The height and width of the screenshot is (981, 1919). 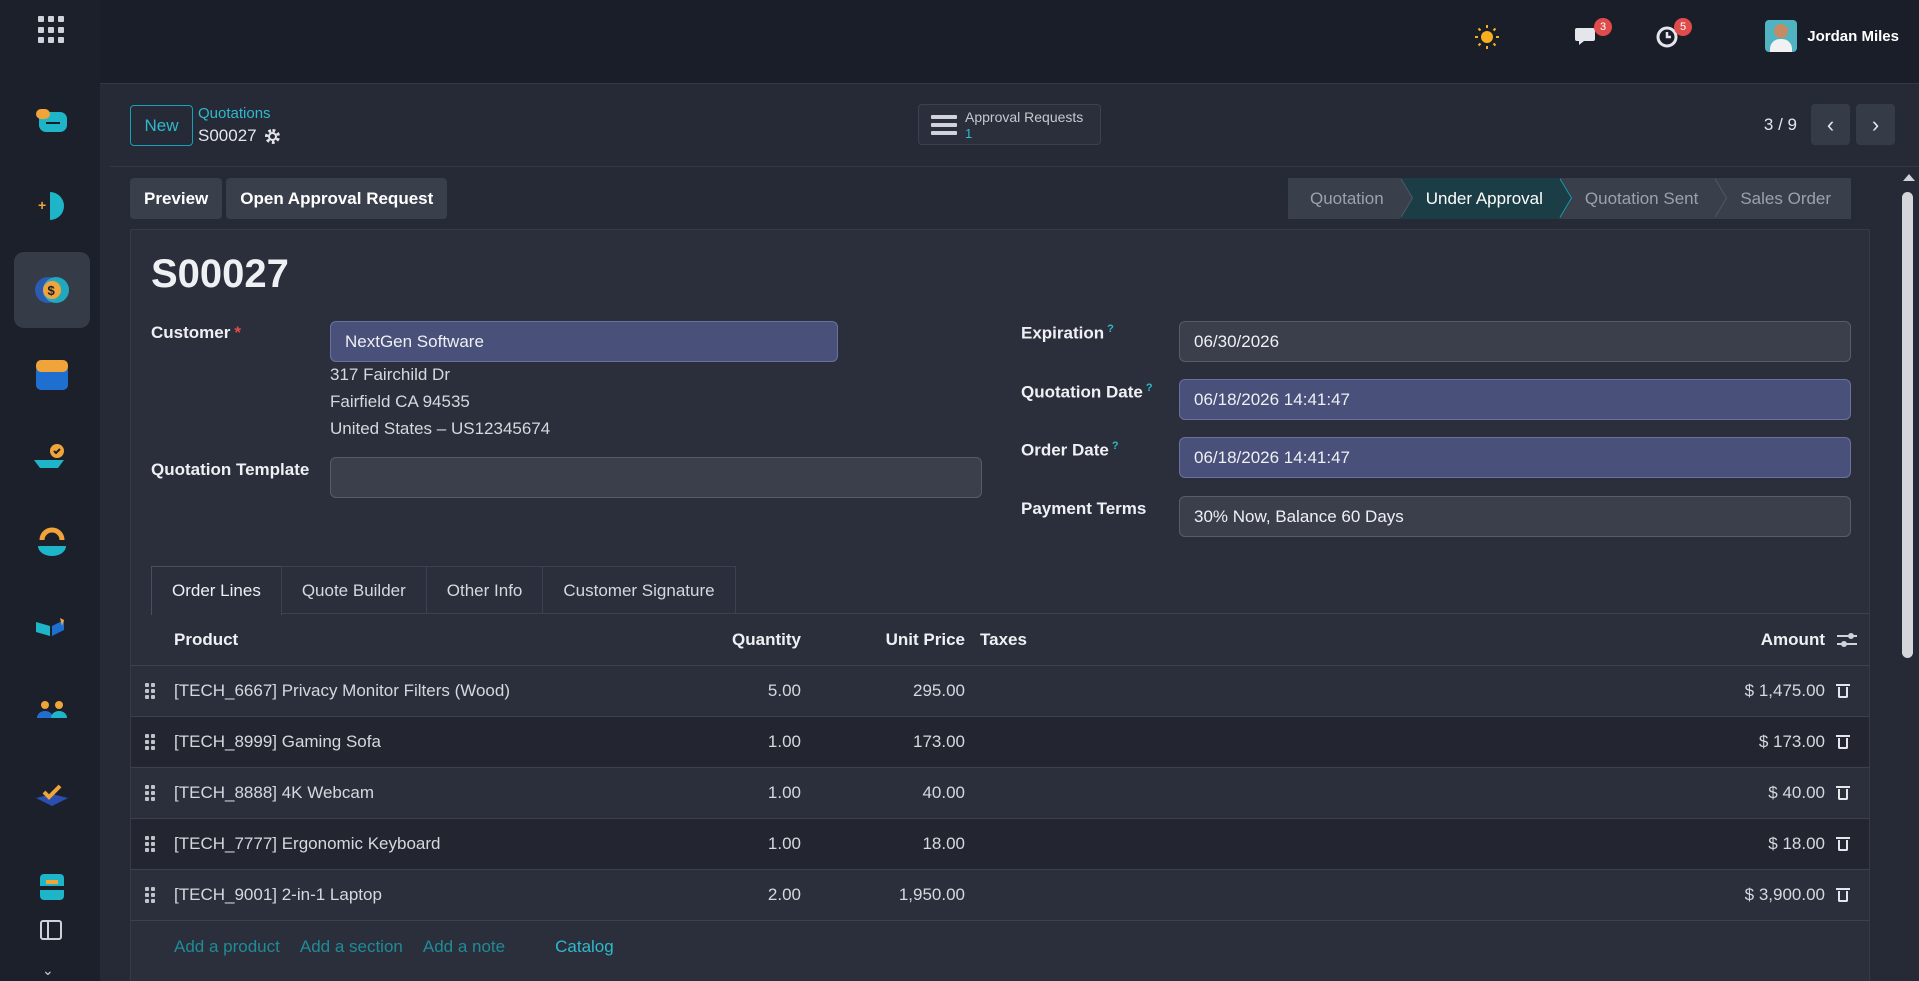 I want to click on tab-order-lines: Order Lines, so click(x=216, y=590).